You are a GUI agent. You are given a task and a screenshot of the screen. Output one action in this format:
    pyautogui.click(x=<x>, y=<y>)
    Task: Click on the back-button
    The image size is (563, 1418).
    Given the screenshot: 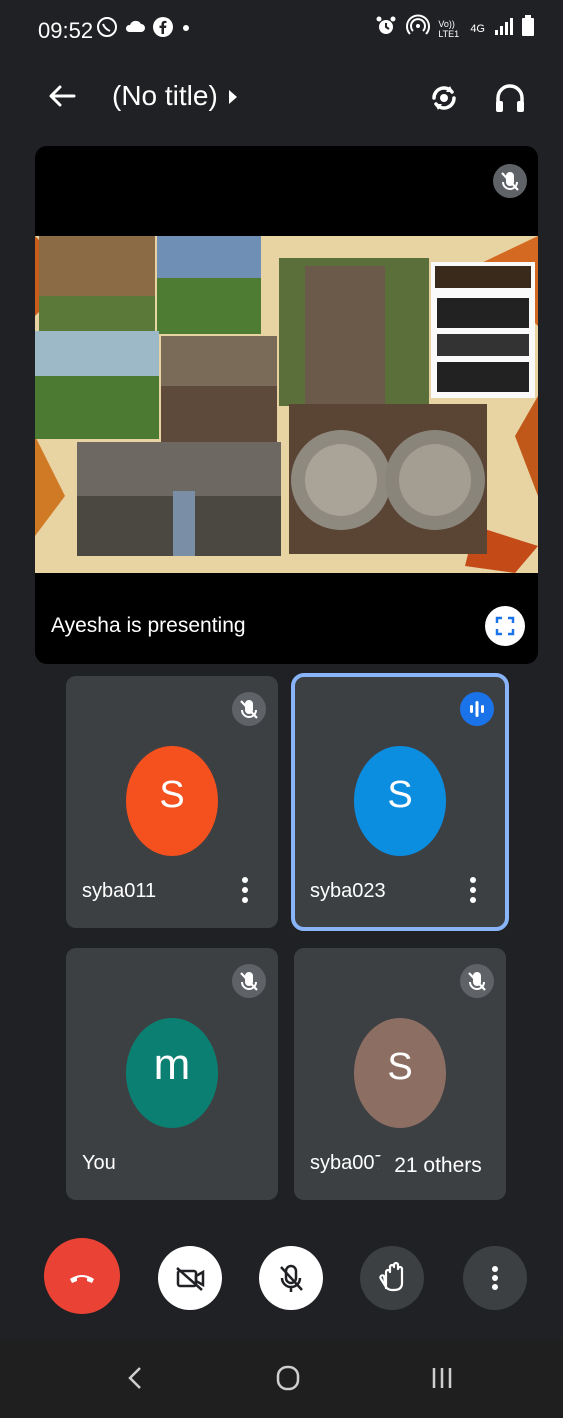 What is the action you would take?
    pyautogui.click(x=62, y=96)
    